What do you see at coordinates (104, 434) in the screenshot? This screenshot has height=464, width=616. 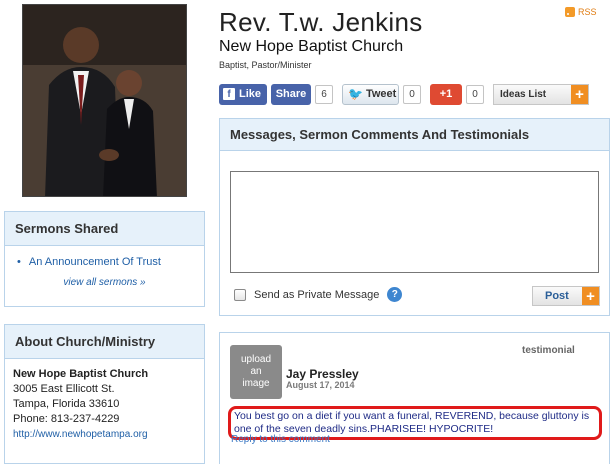 I see `church-website-link: http://www.newhopetampa.org` at bounding box center [104, 434].